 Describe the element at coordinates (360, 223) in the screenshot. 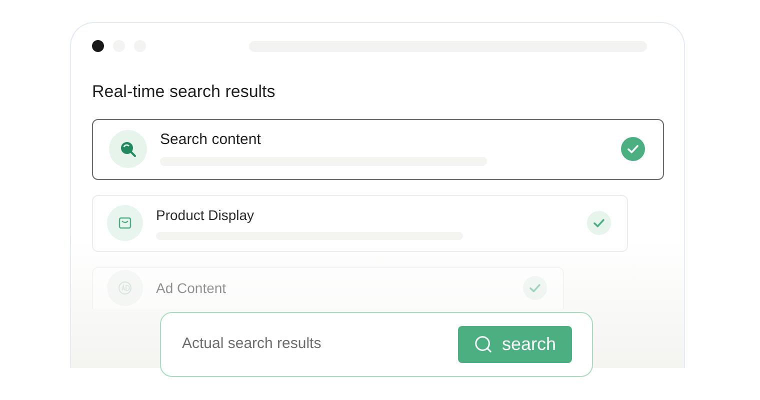

I see `result-card: Product Display` at that location.